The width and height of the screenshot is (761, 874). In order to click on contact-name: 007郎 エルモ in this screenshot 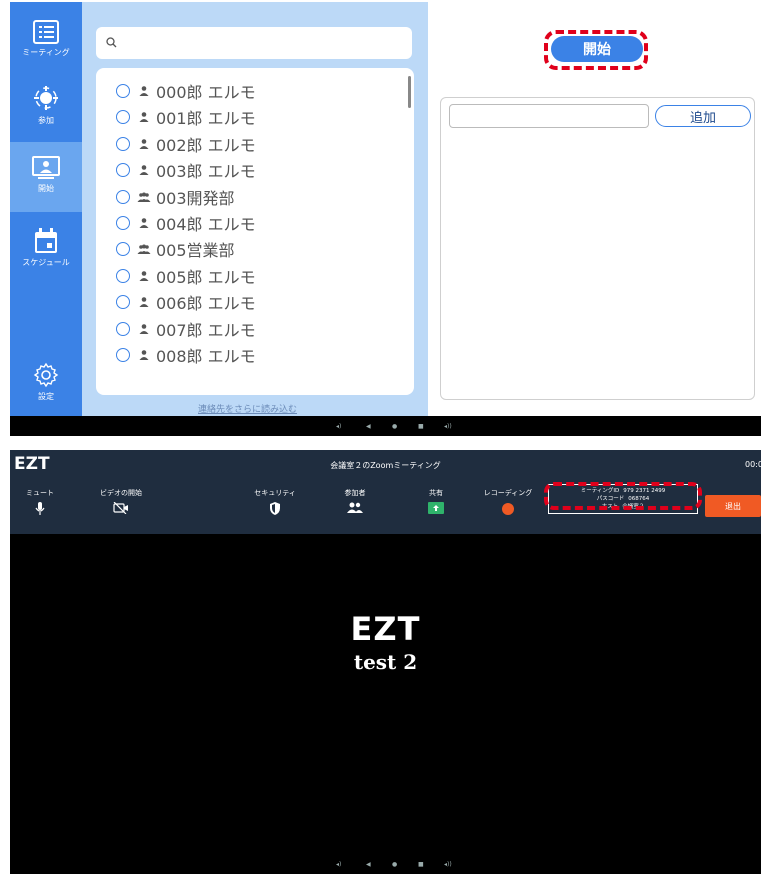, I will do `click(206, 330)`.